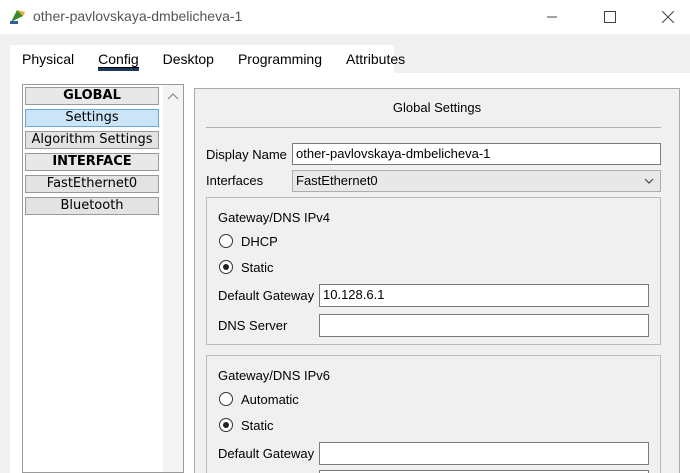 The width and height of the screenshot is (690, 473). What do you see at coordinates (274, 217) in the screenshot?
I see `ipv4-group-title: Gateway/DNS IPv4` at bounding box center [274, 217].